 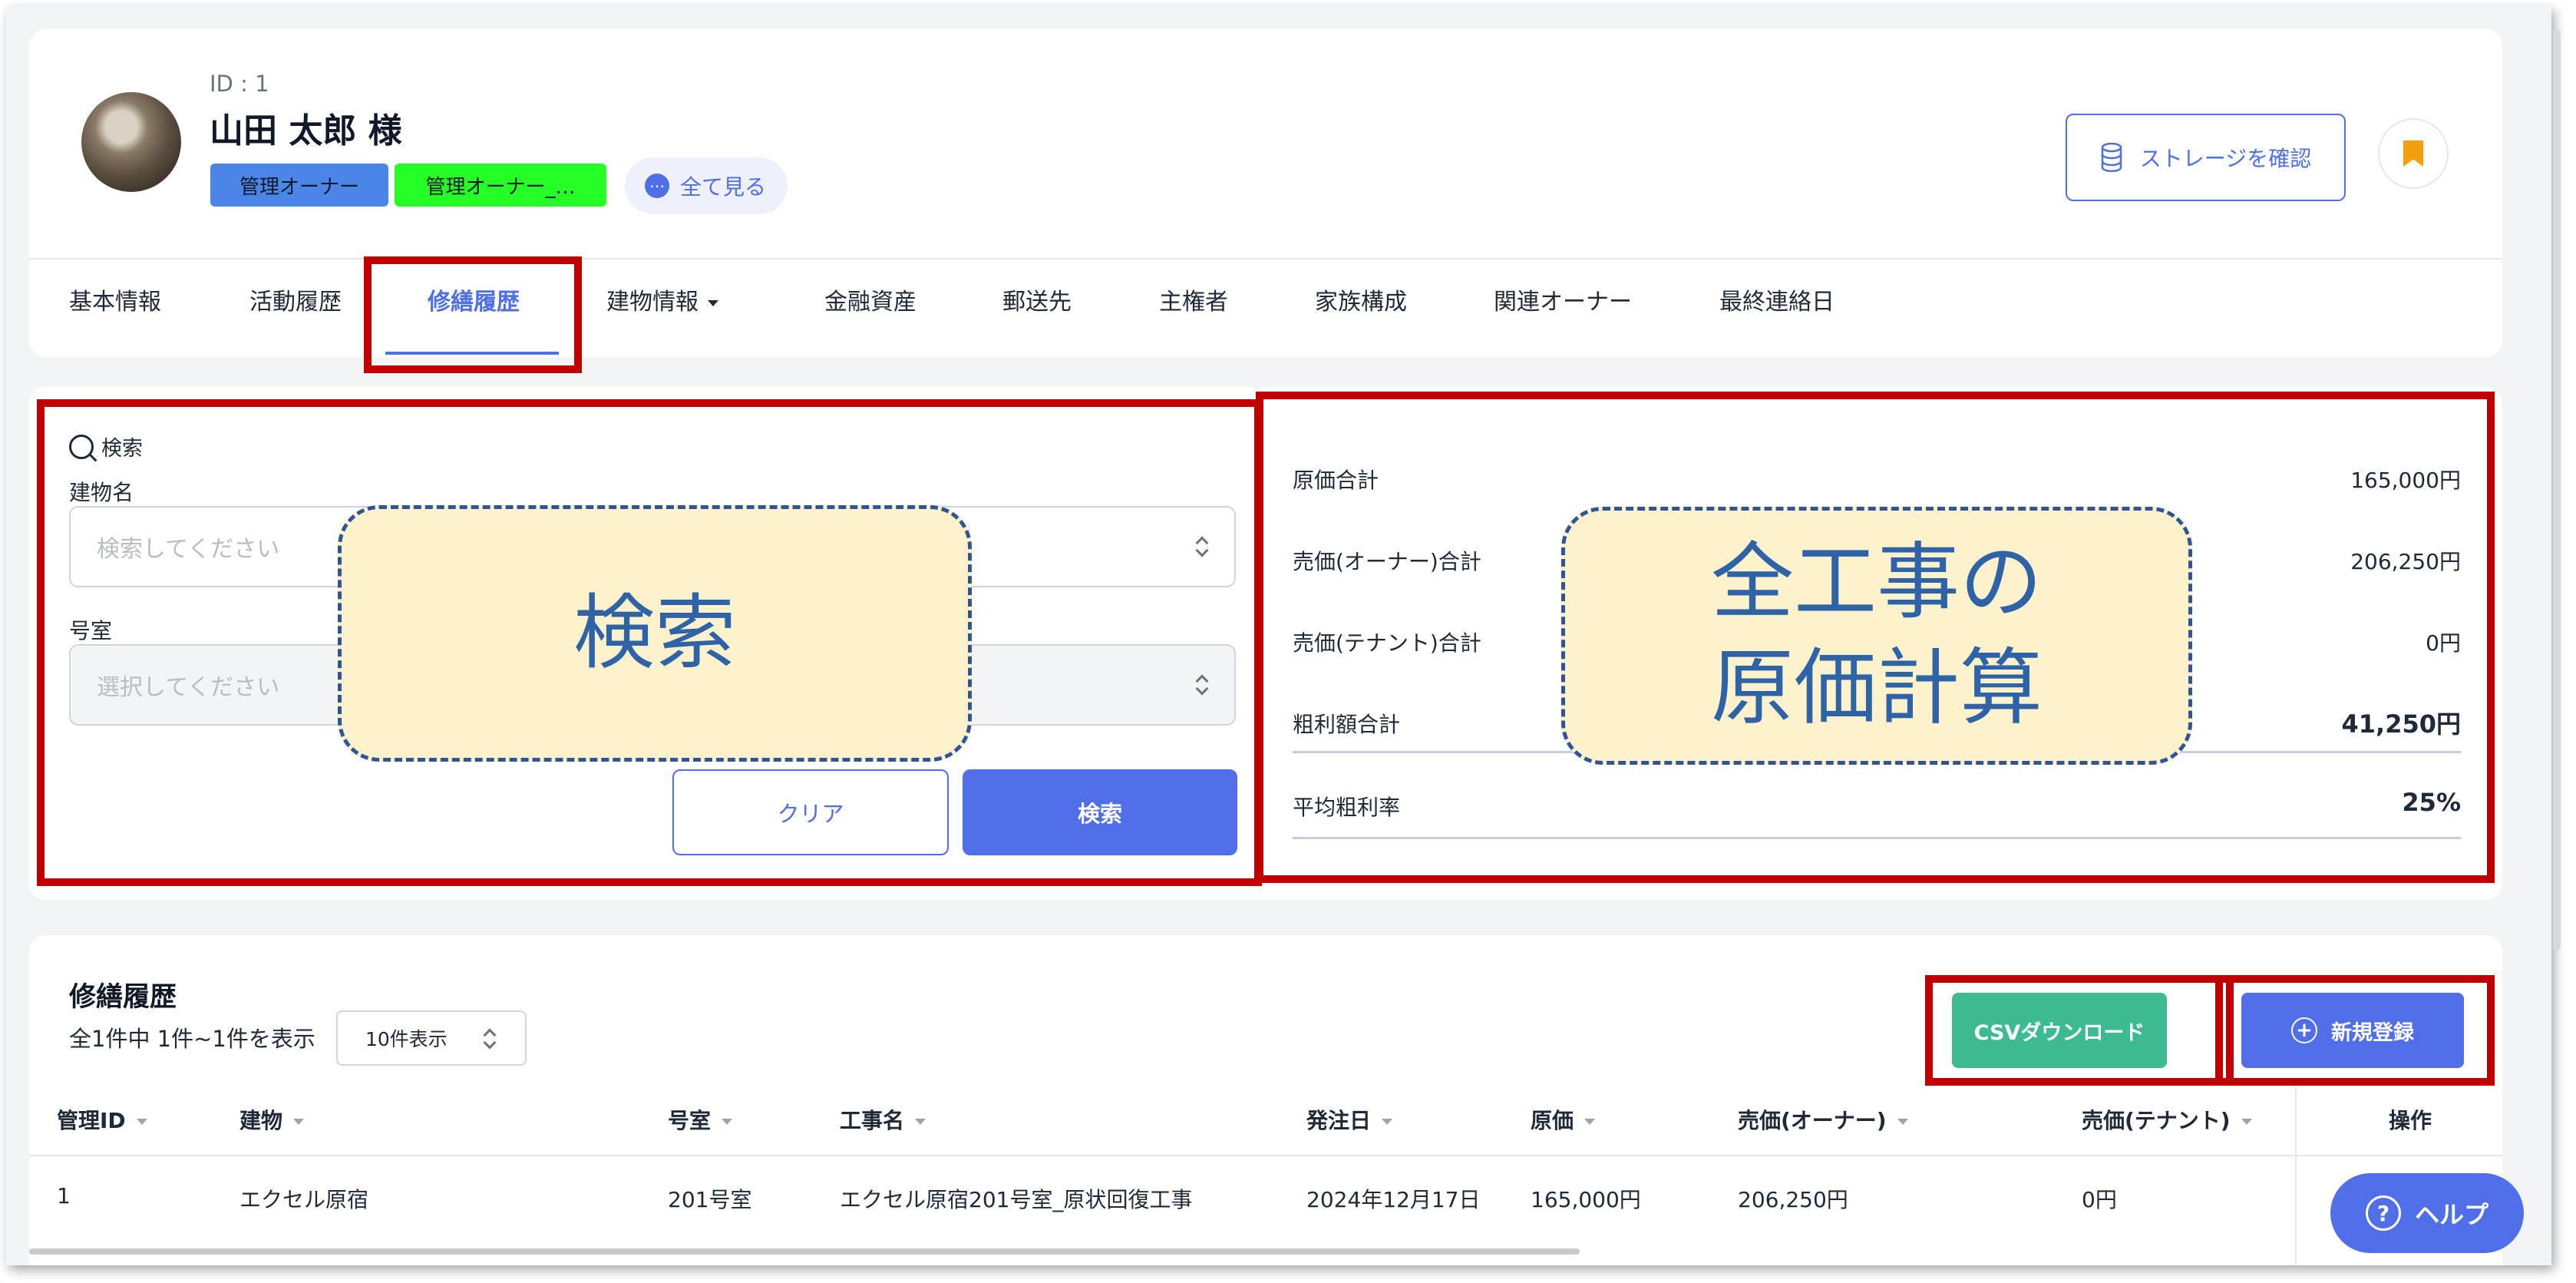 What do you see at coordinates (1361, 302) in the screenshot?
I see `tab-family: 家族構成` at bounding box center [1361, 302].